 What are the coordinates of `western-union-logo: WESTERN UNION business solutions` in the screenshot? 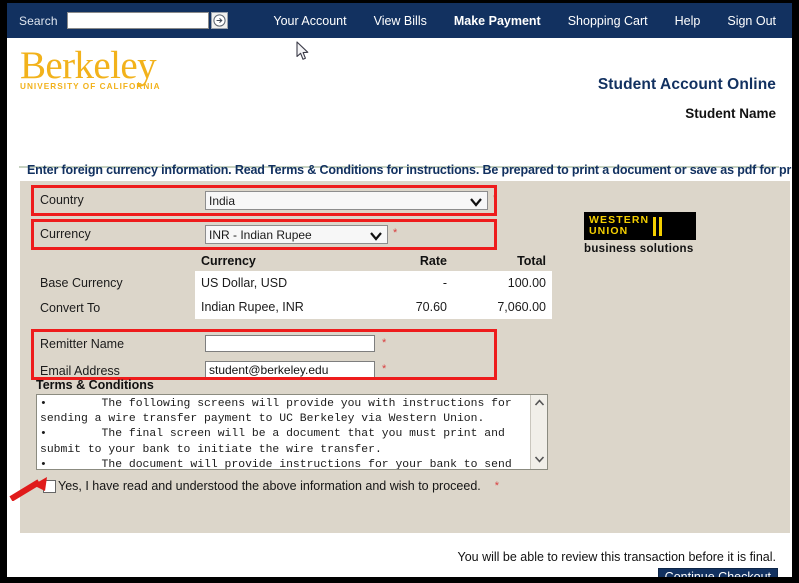 It's located at (640, 233).